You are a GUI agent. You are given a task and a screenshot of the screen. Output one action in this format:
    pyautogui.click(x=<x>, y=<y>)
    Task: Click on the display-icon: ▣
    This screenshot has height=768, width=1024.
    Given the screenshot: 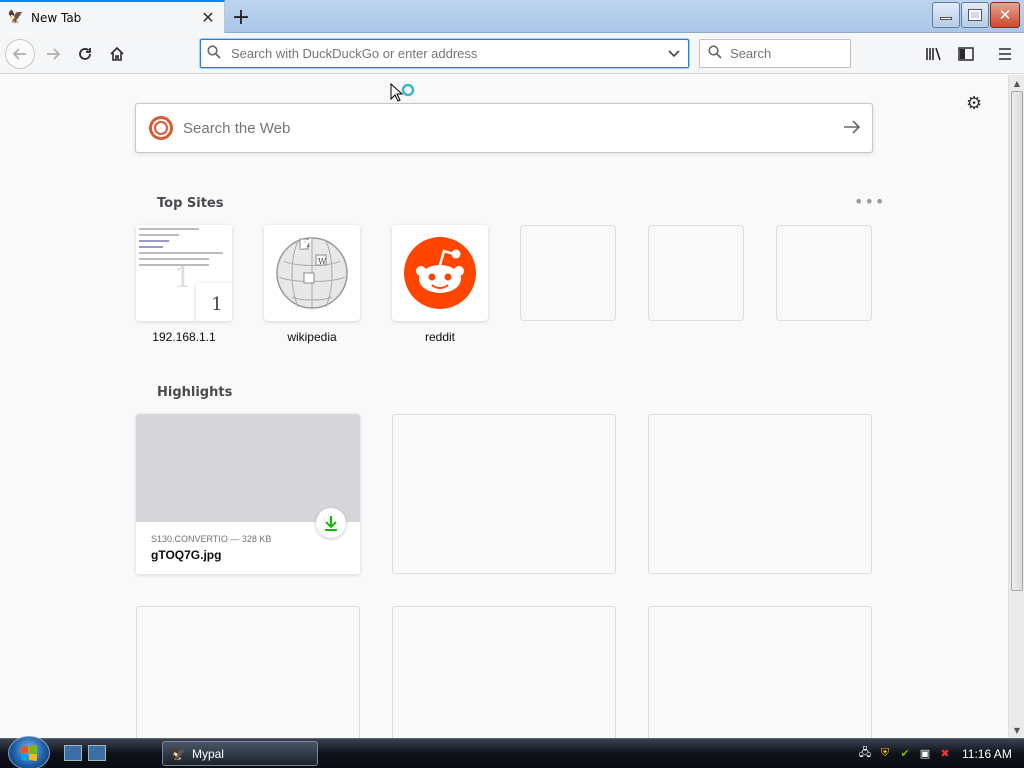 What is the action you would take?
    pyautogui.click(x=925, y=753)
    